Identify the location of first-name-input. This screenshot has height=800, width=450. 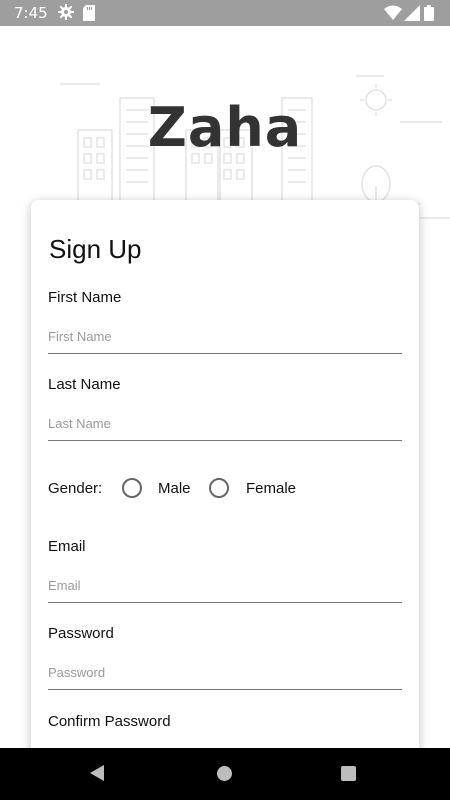
(225, 336).